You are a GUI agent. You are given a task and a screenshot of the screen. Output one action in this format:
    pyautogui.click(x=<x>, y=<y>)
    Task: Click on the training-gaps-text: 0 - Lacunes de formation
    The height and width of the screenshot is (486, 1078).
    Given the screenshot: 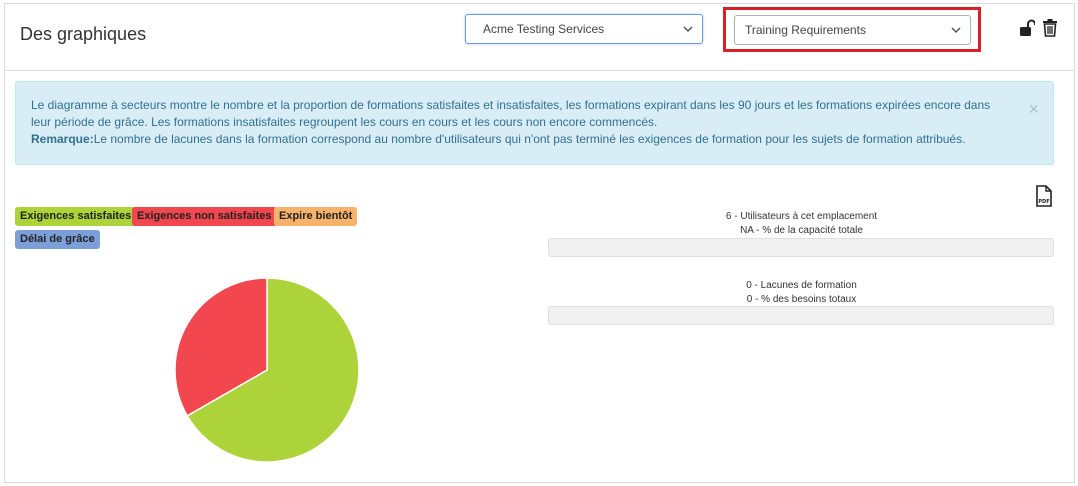 What is the action you would take?
    pyautogui.click(x=801, y=285)
    